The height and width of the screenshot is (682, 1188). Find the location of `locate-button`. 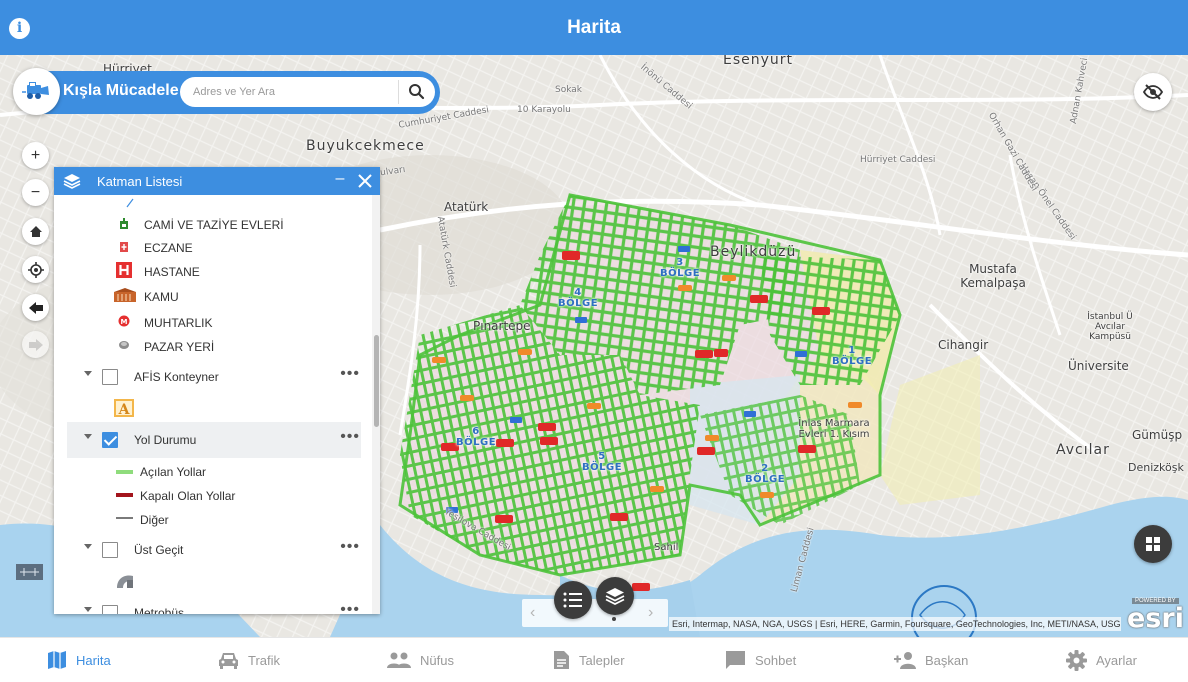

locate-button is located at coordinates (35, 269).